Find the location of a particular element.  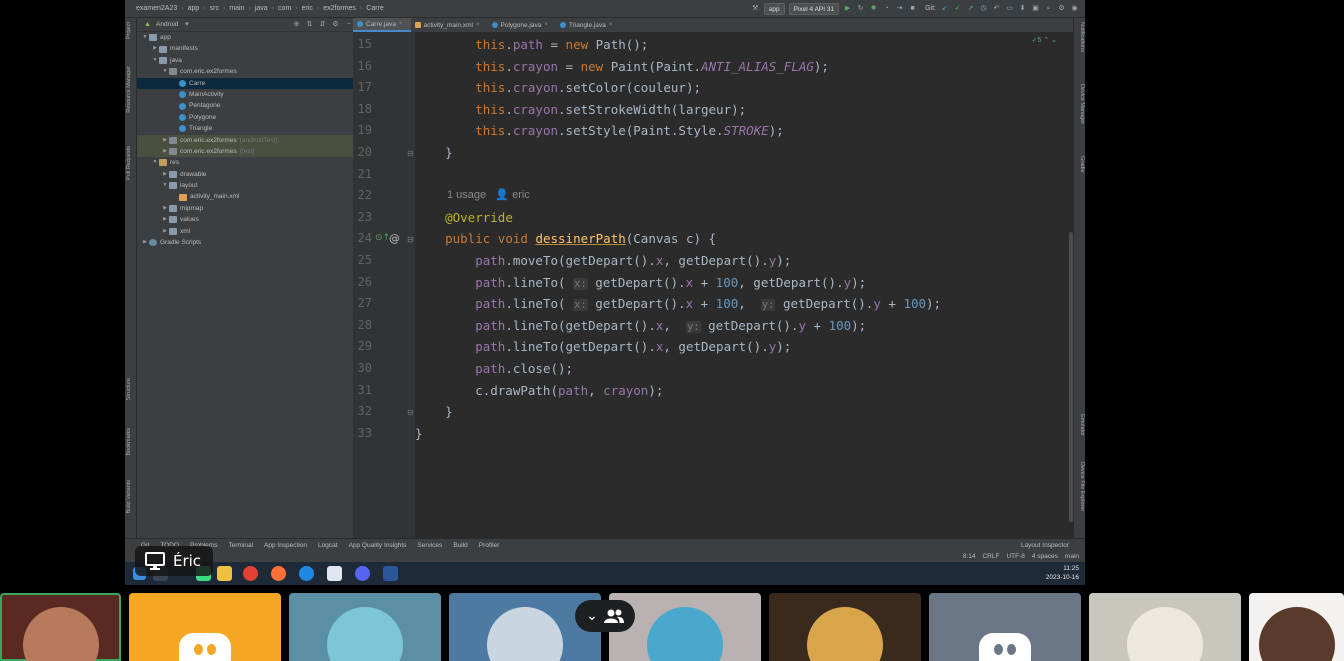

breadcrumb-item: main is located at coordinates (236, 8).